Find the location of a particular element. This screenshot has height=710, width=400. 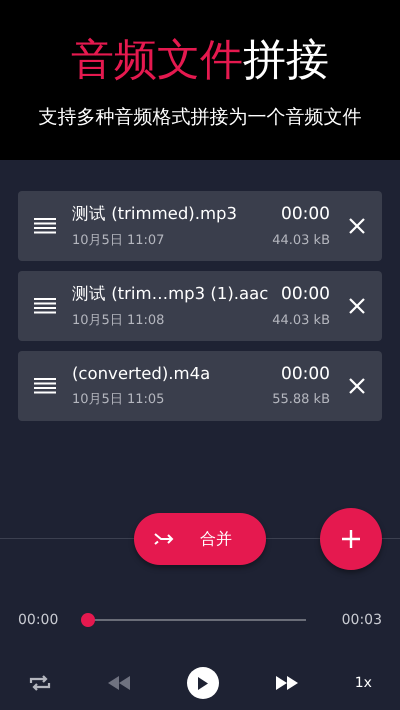

fast-forward-icon is located at coordinates (287, 683).